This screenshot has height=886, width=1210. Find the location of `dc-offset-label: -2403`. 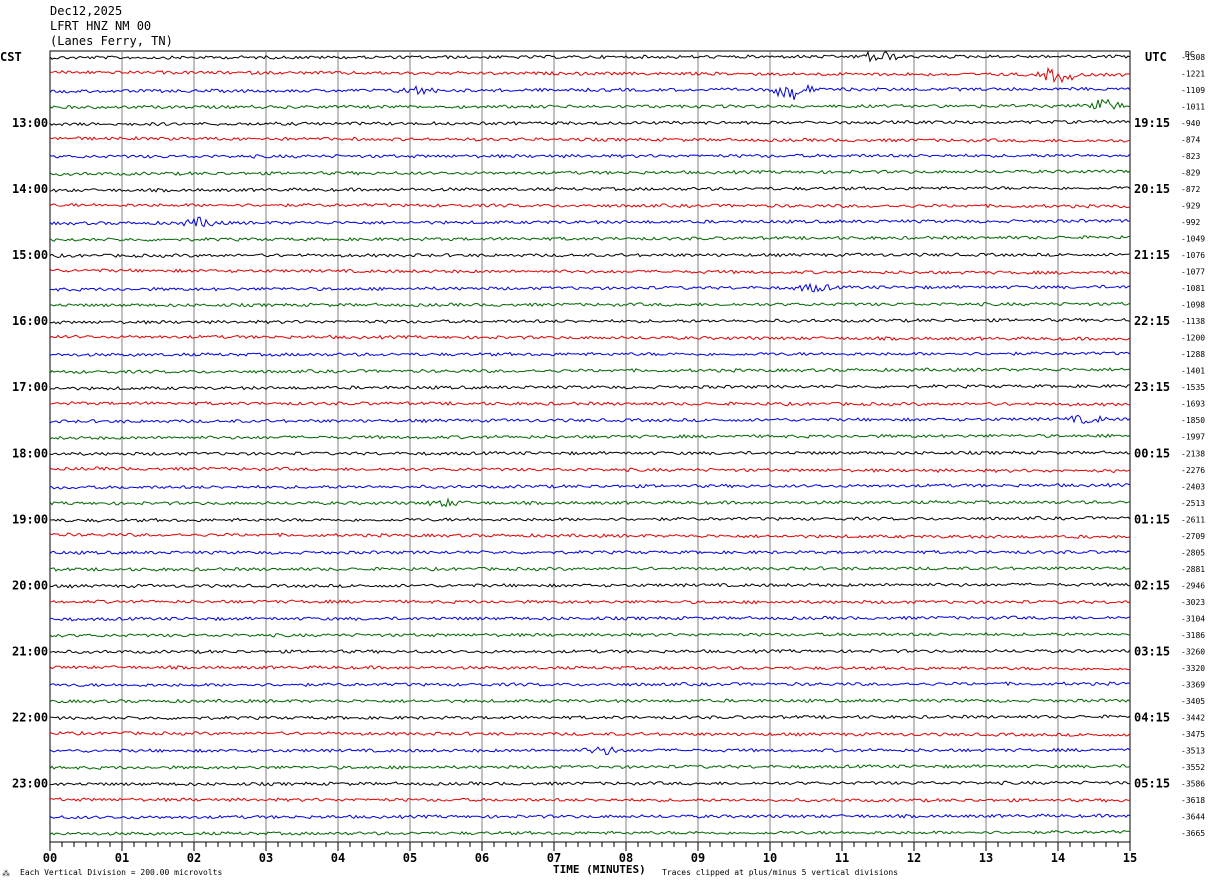

dc-offset-label: -2403 is located at coordinates (1193, 486).